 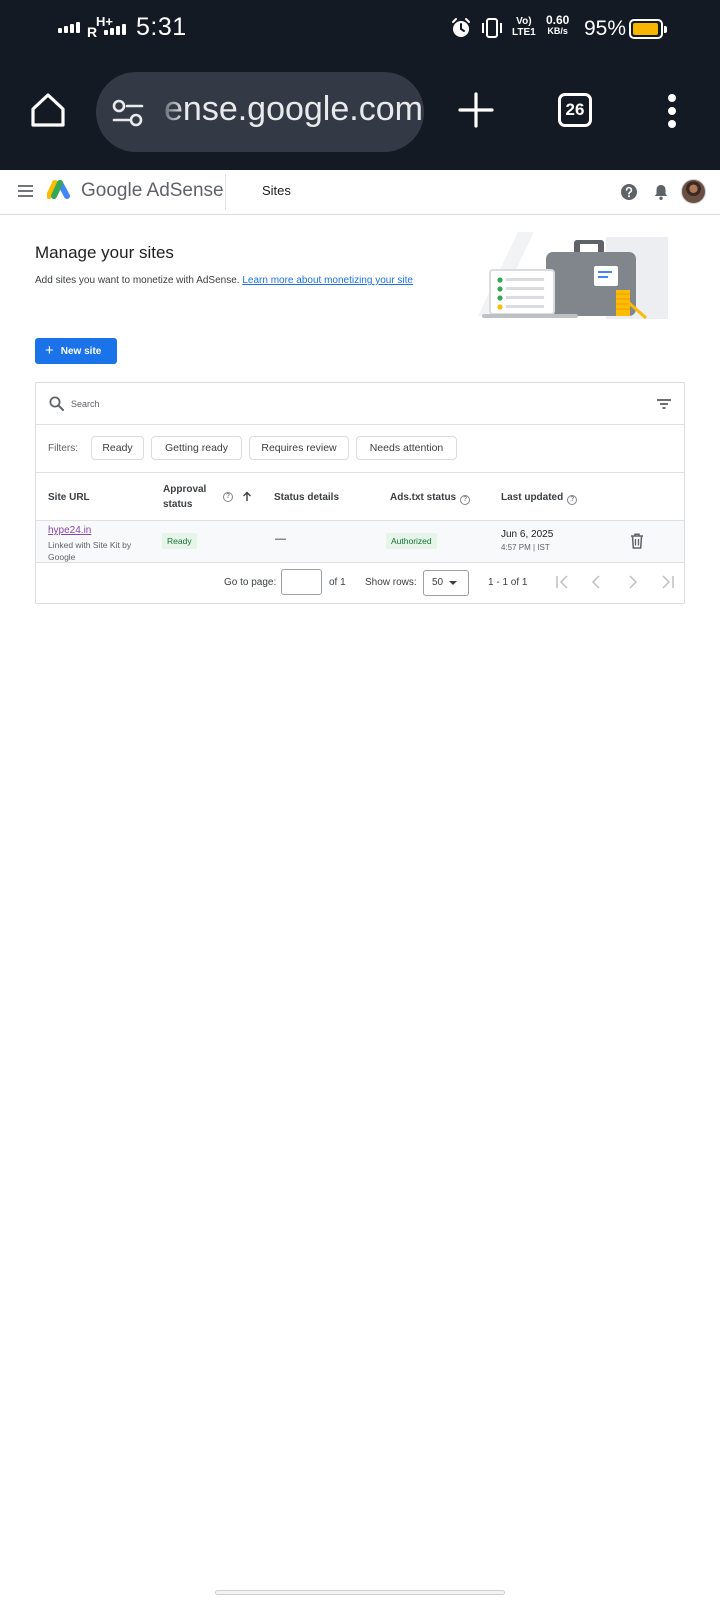 What do you see at coordinates (104, 252) in the screenshot?
I see `page-title: Manage your sites` at bounding box center [104, 252].